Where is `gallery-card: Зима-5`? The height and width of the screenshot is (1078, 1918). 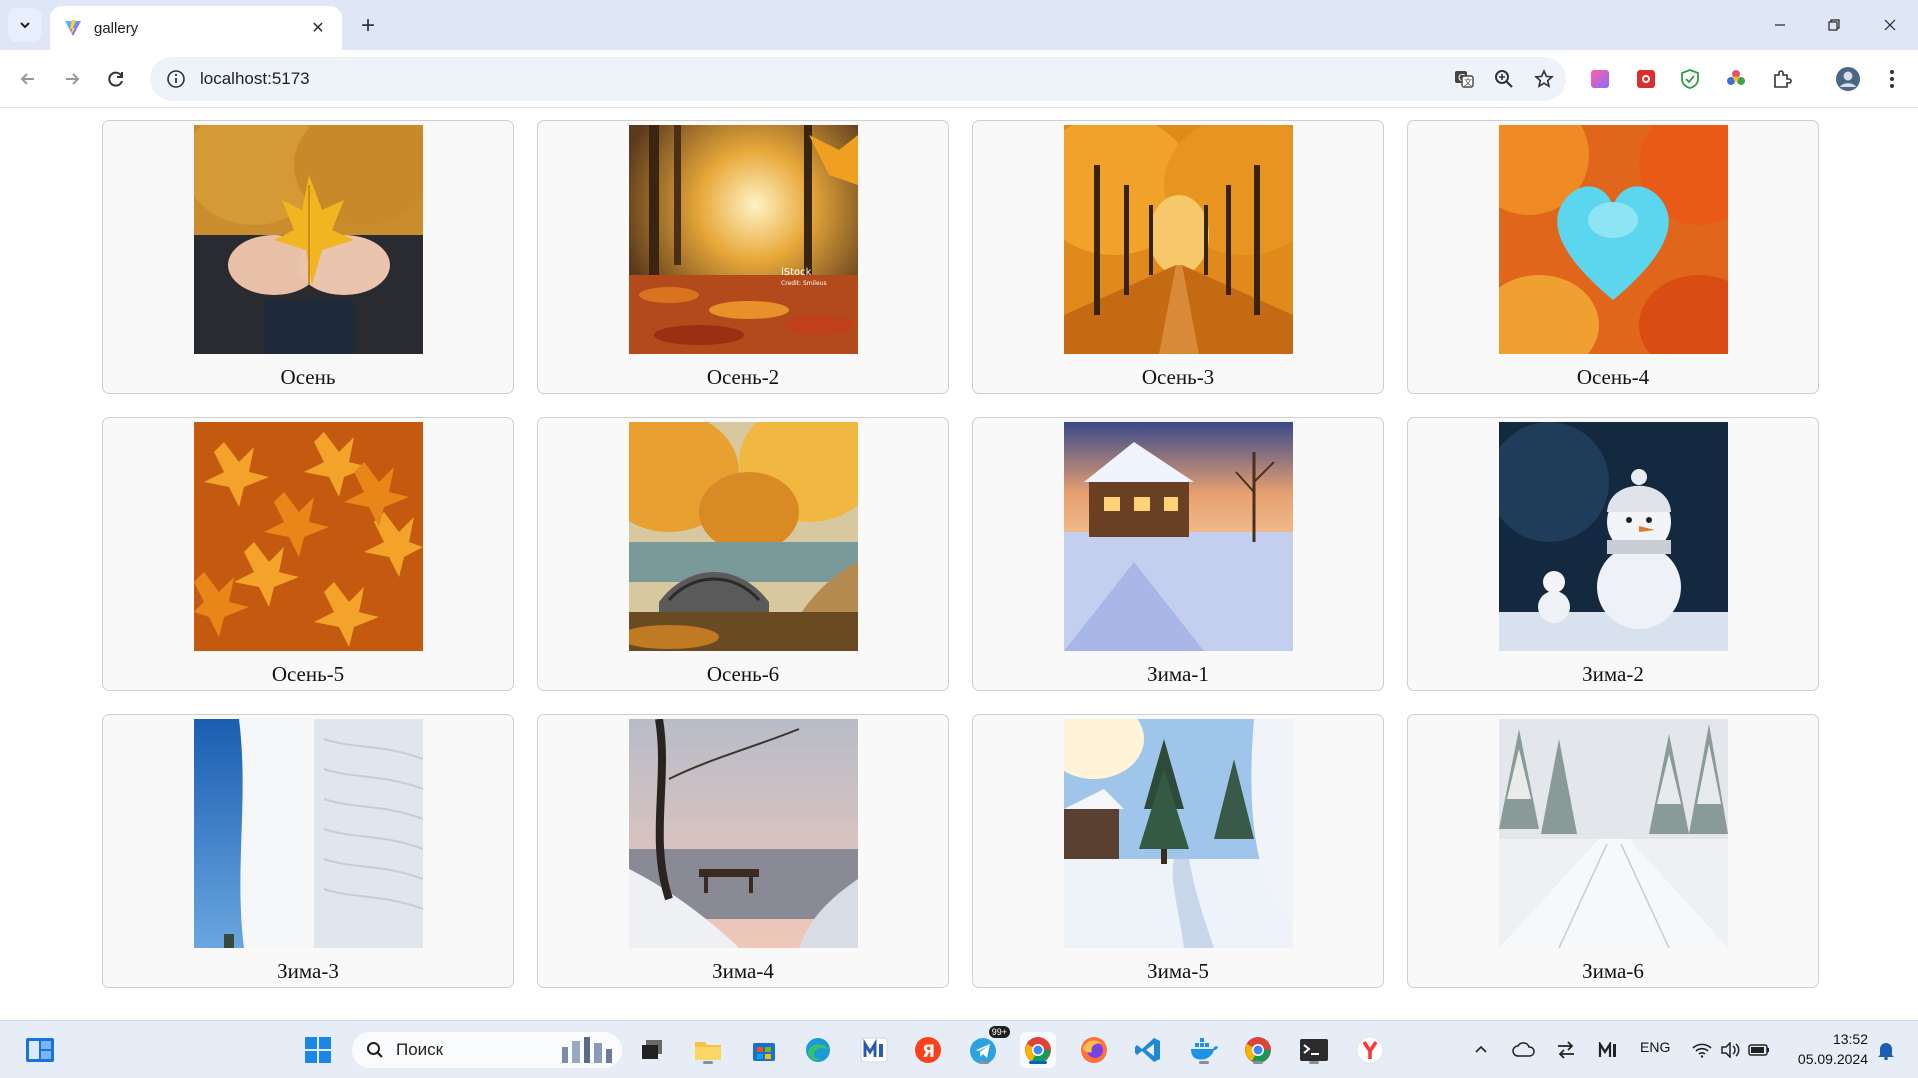
gallery-card: Зима-5 is located at coordinates (1178, 851).